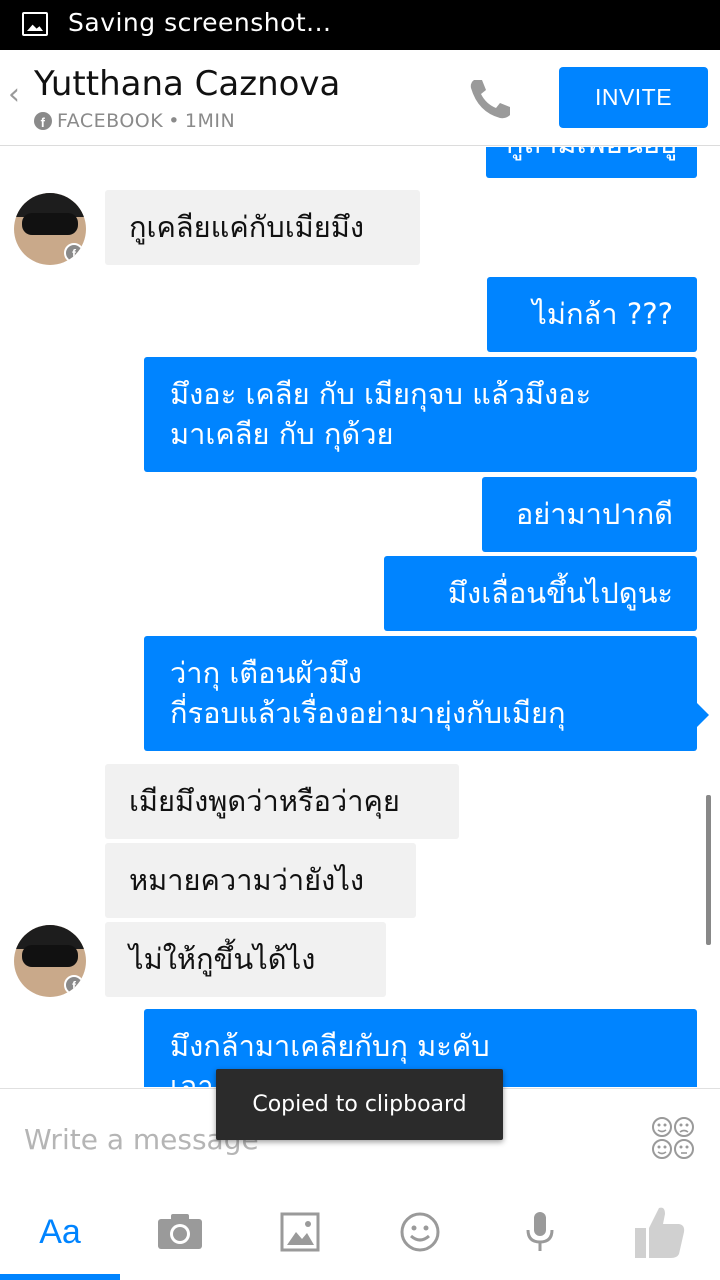 The width and height of the screenshot is (720, 1280). I want to click on phone-icon, so click(491, 98).